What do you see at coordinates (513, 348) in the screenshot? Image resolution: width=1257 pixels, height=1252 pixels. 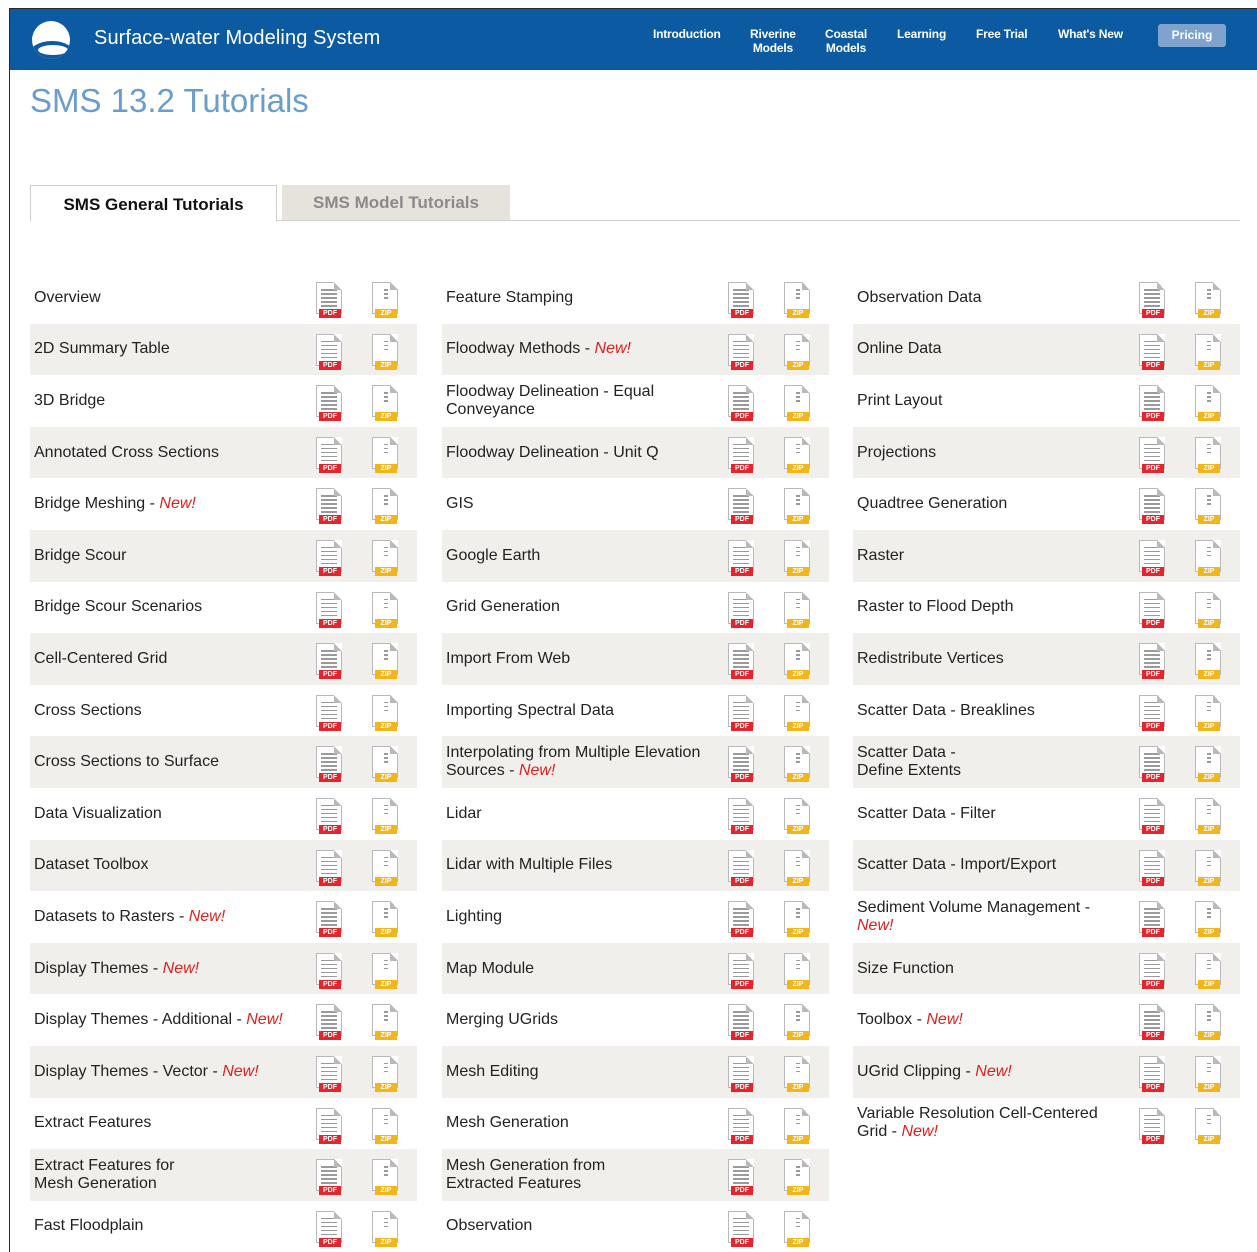 I see `tutorial-title: Floodway Methods` at bounding box center [513, 348].